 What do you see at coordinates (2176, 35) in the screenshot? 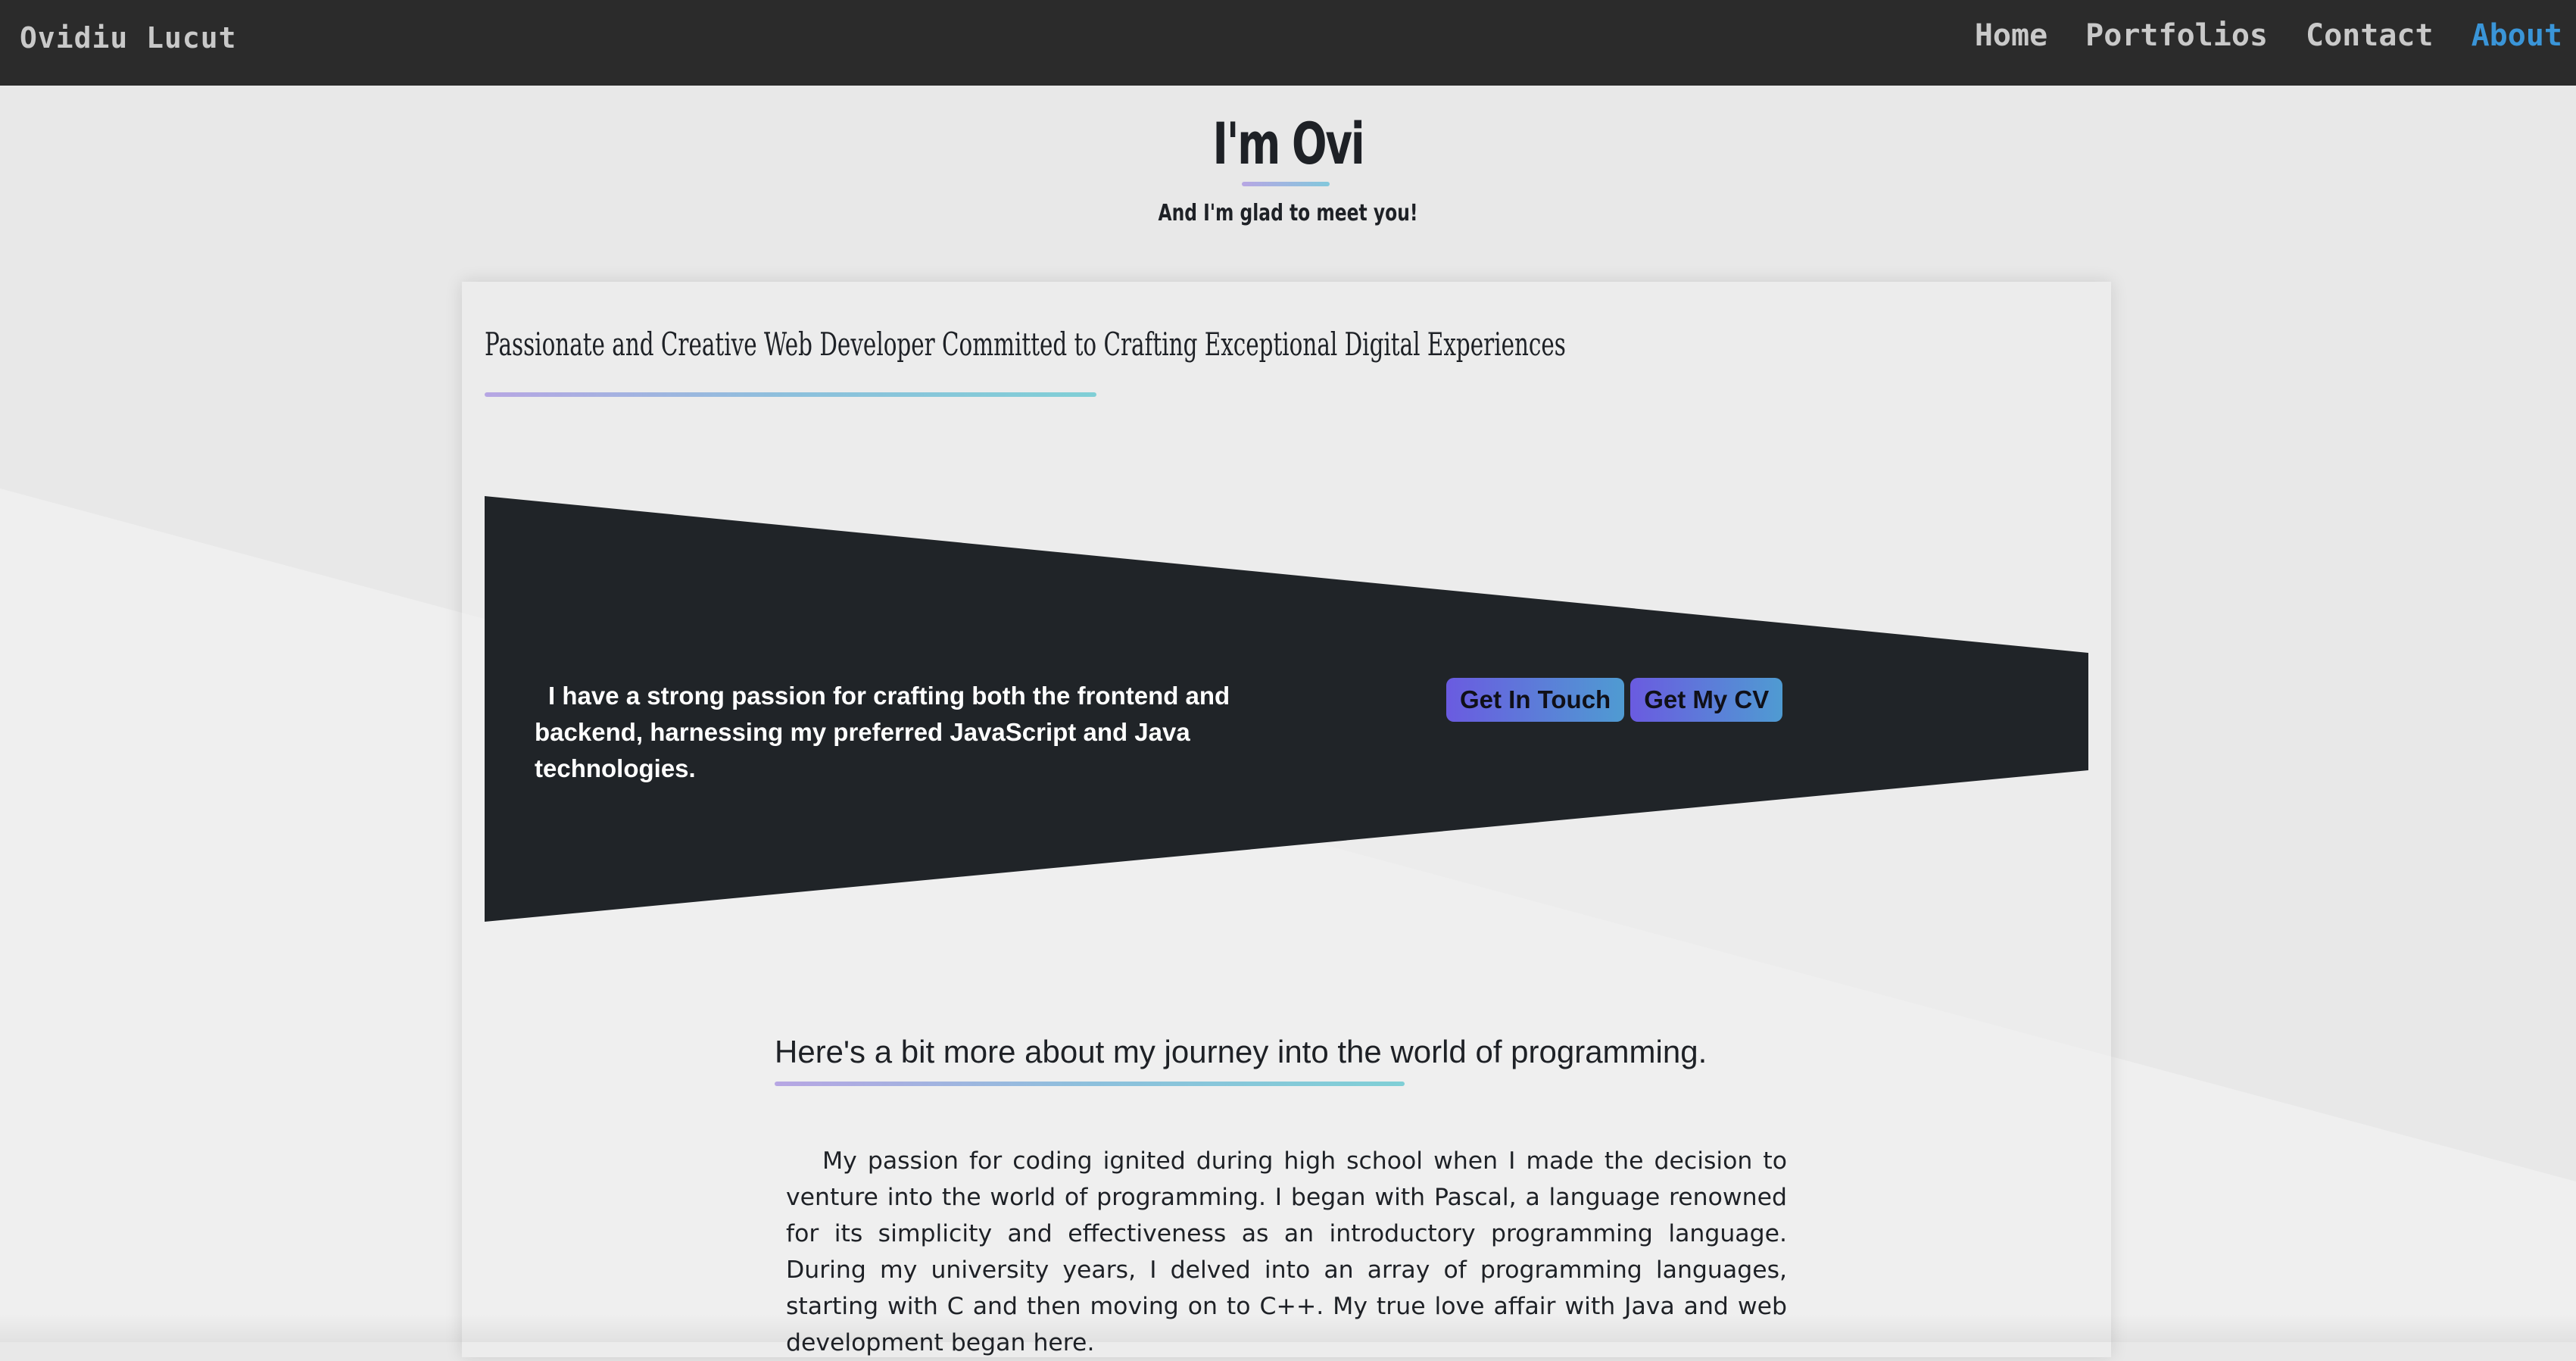
I see `nav-link-portfolios: Portfolios` at bounding box center [2176, 35].